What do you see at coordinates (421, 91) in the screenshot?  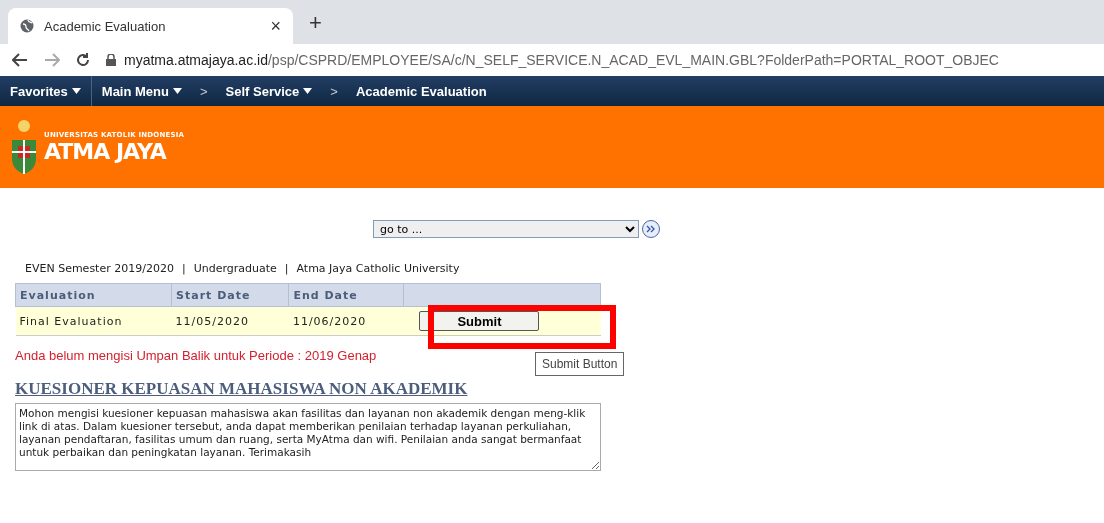 I see `breadcrumb-current: Academic Evaluation` at bounding box center [421, 91].